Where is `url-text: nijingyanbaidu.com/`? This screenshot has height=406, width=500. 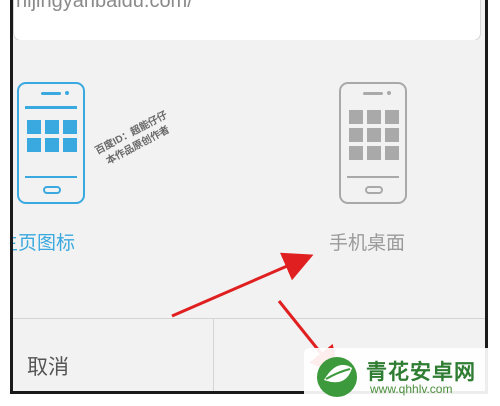 url-text: nijingyanbaidu.com/ is located at coordinates (104, 6).